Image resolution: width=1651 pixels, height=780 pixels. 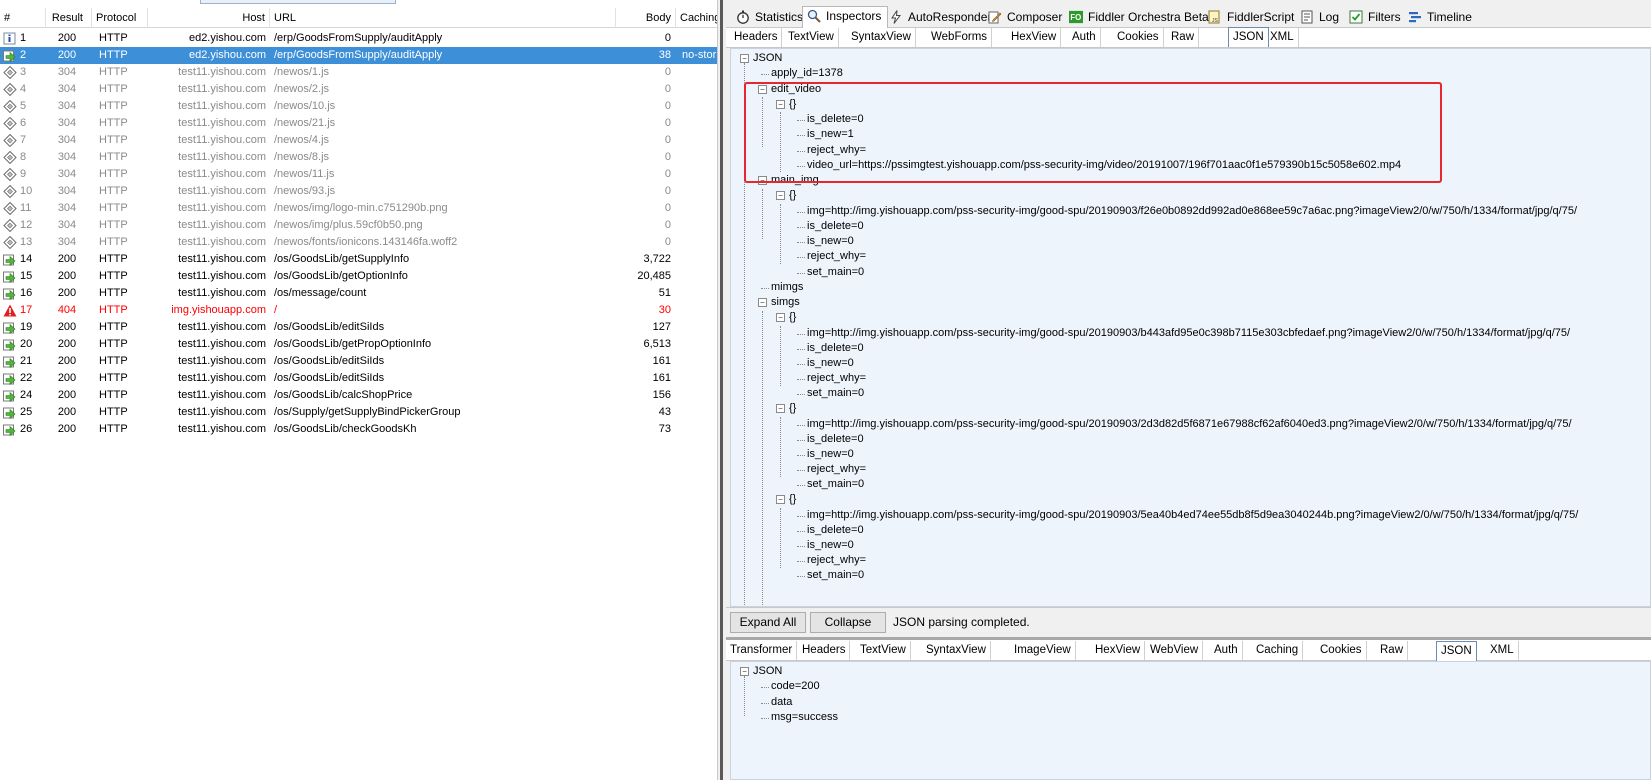 What do you see at coordinates (358, 72) in the screenshot?
I see `session-row: 3 304 HTTP test11.yishou.com/newos/1.js 0` at bounding box center [358, 72].